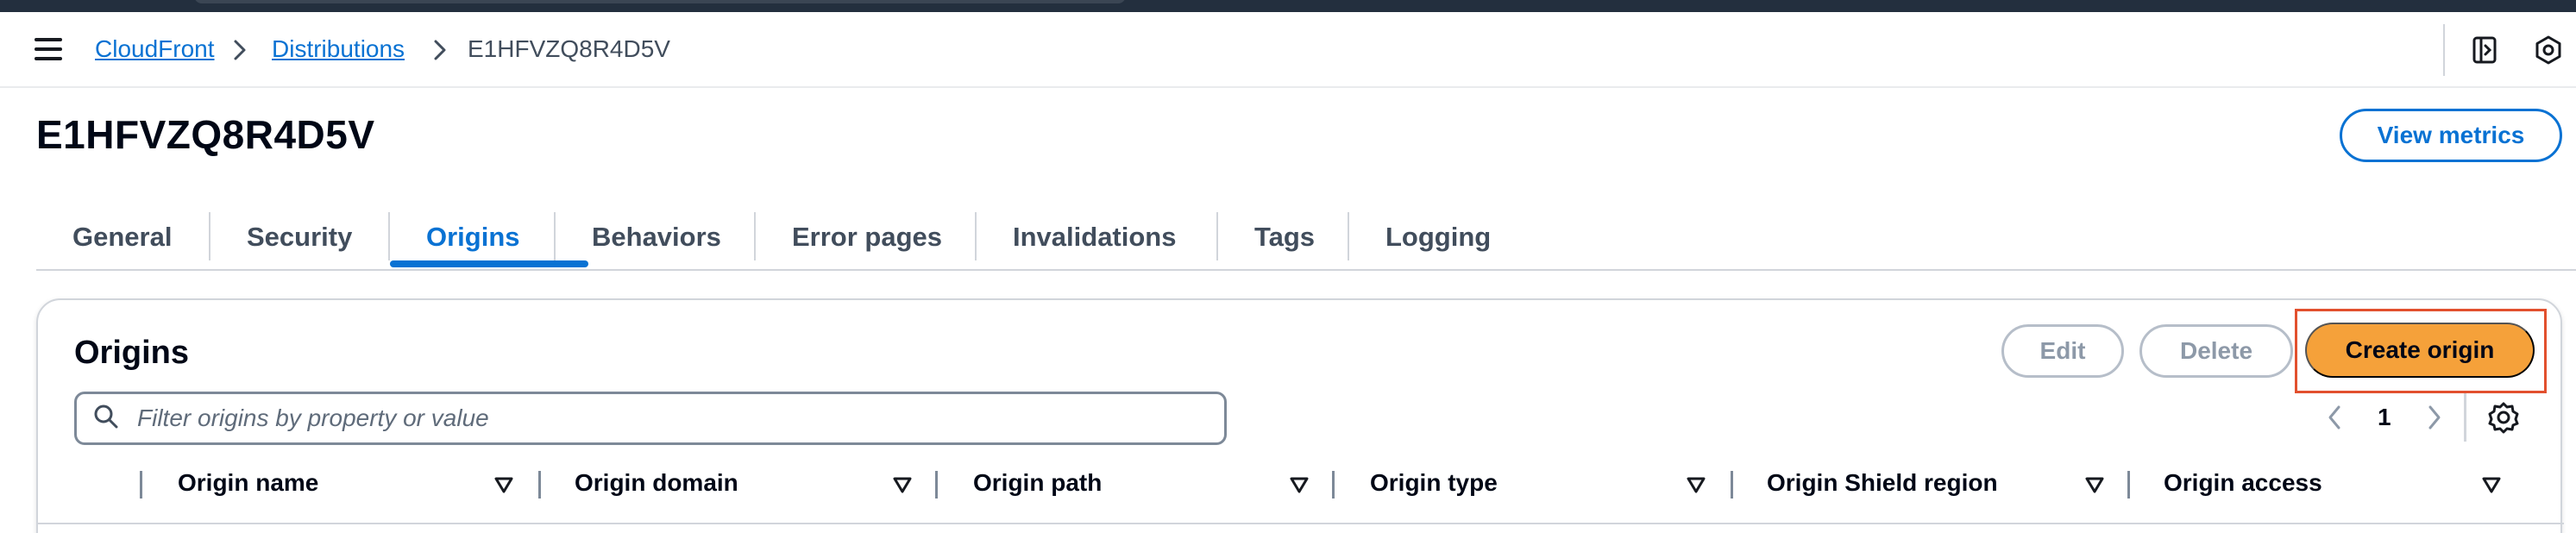 The width and height of the screenshot is (2576, 533). I want to click on tab-logging: Logging, so click(1438, 237).